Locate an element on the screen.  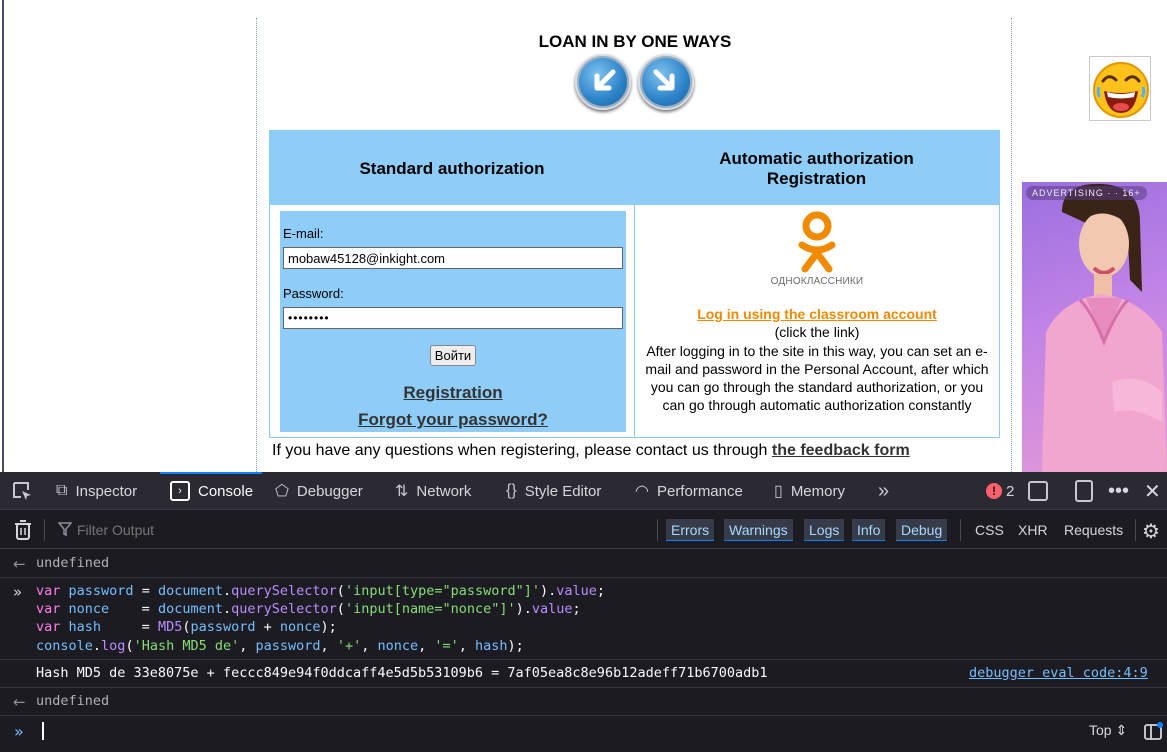
arrow-down-left-button is located at coordinates (603, 82).